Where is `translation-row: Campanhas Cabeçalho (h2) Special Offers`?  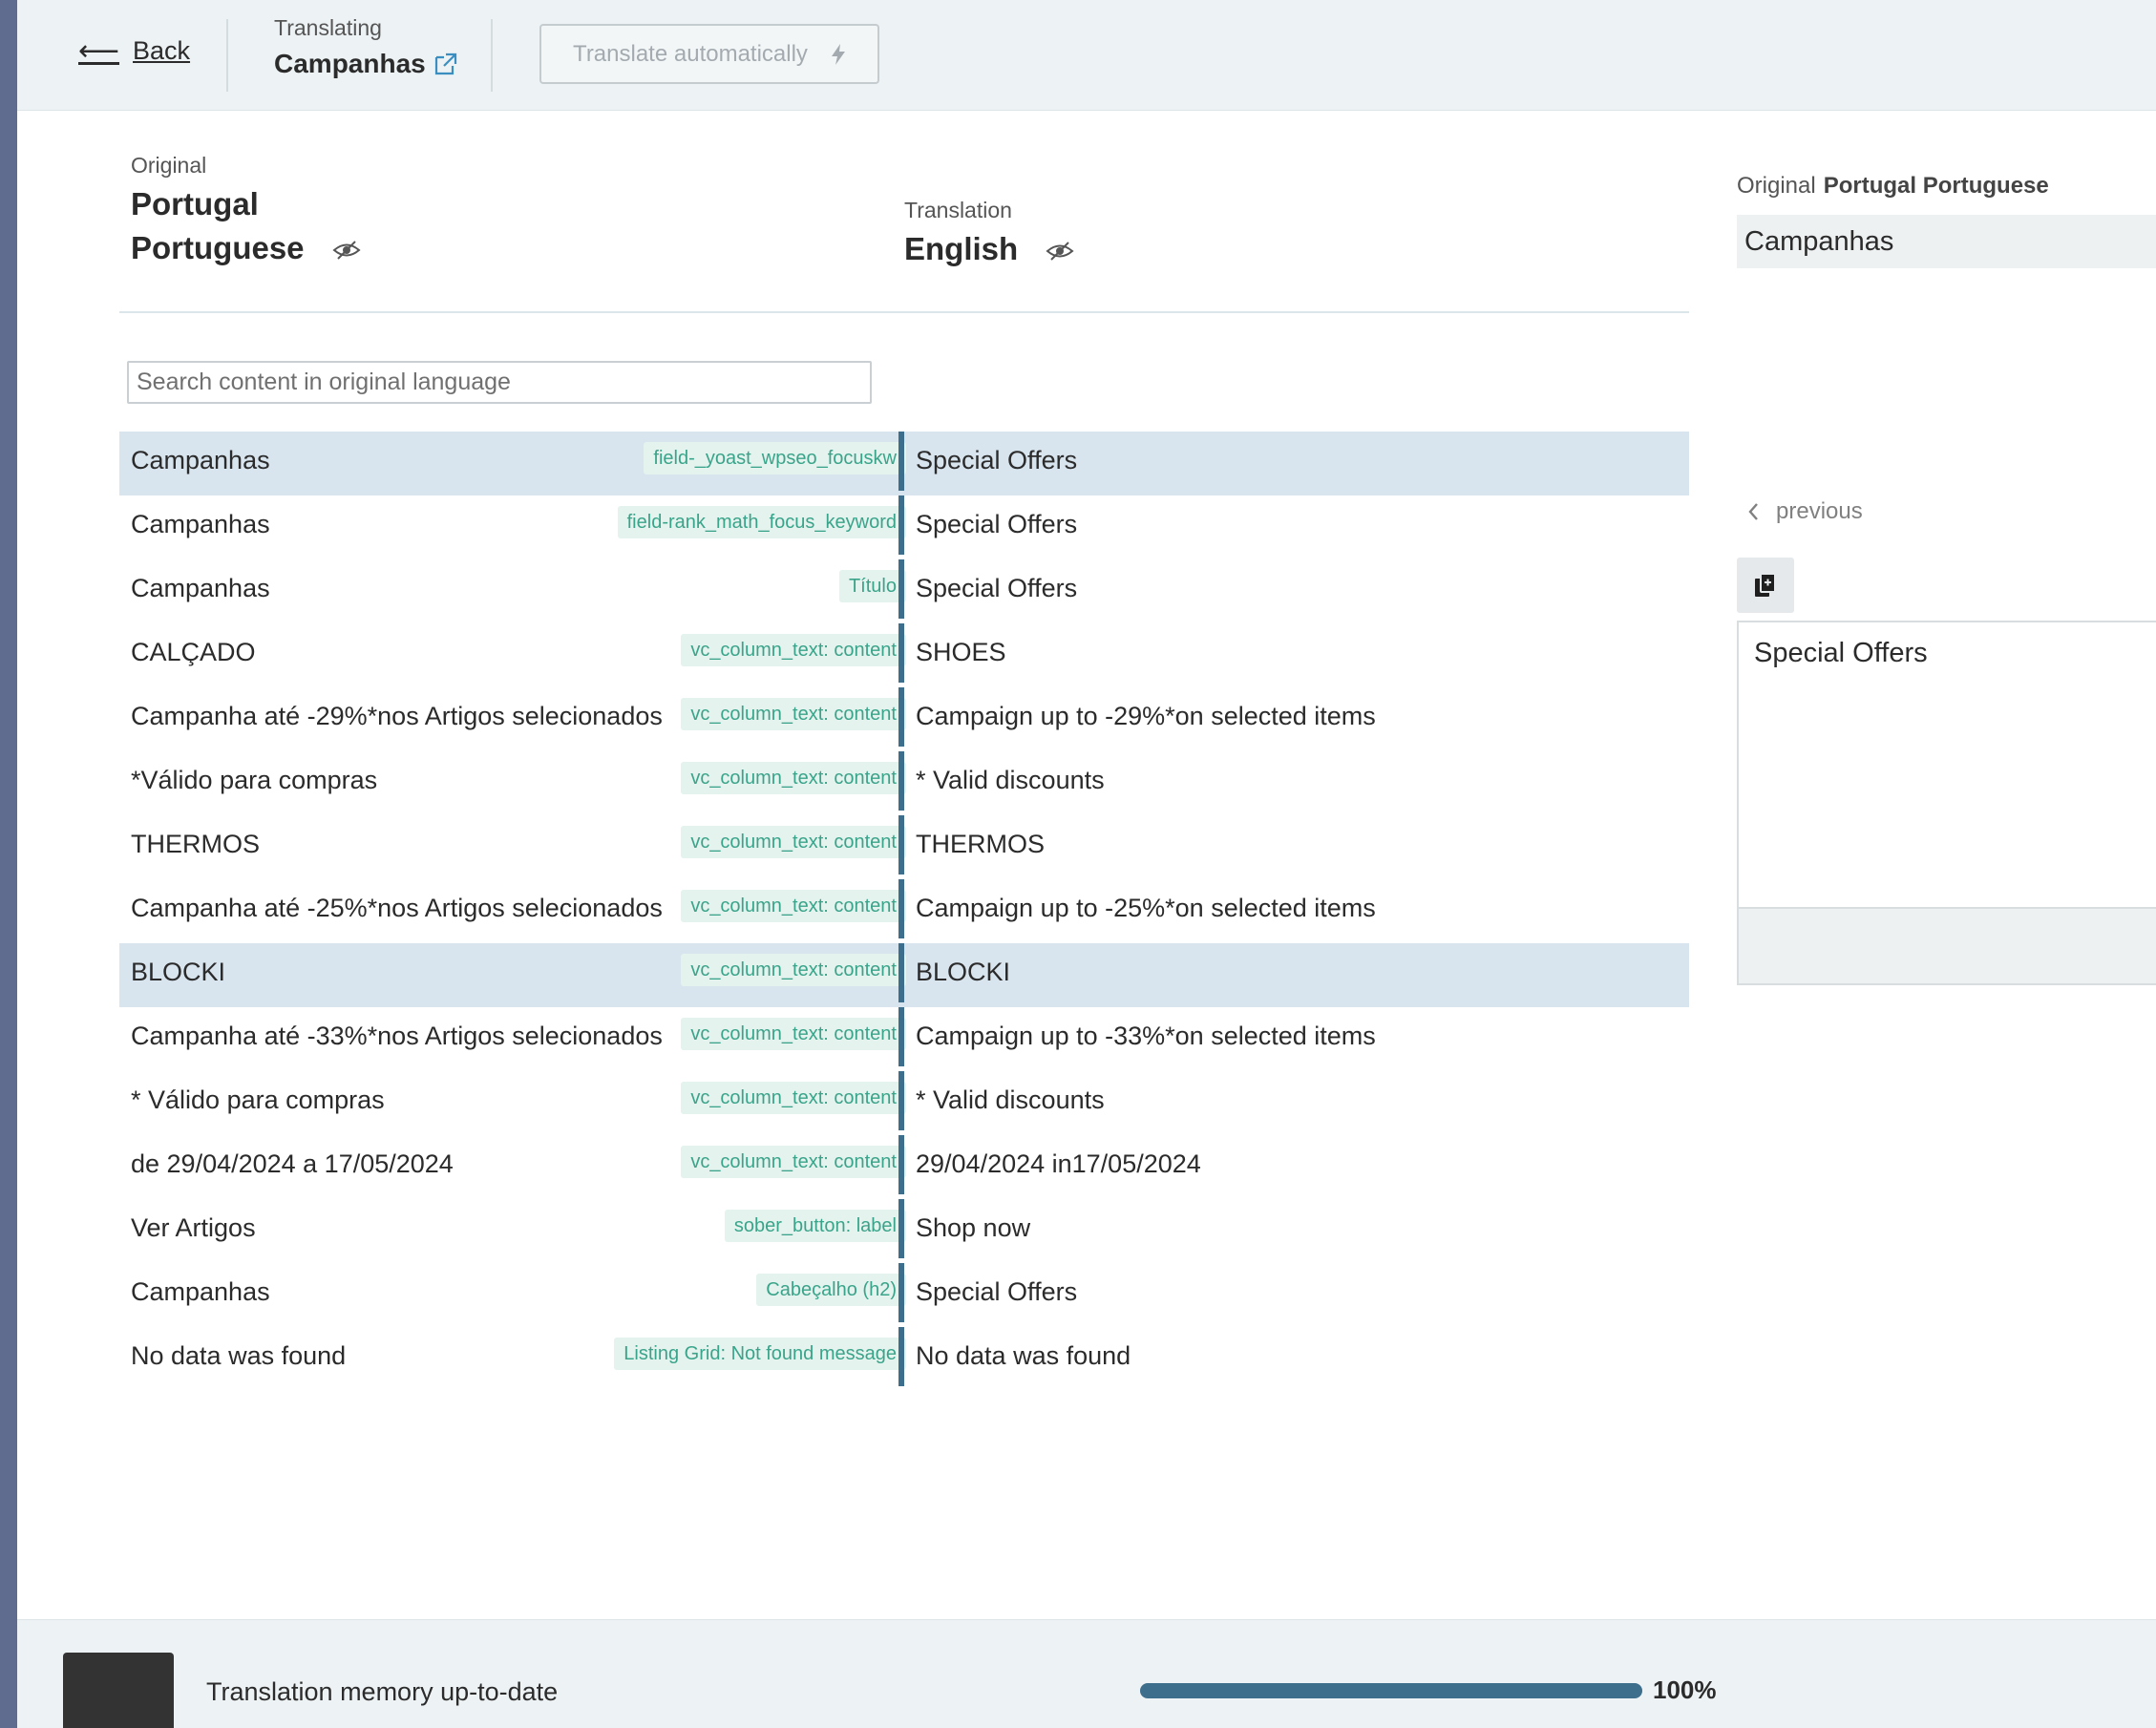 translation-row: Campanhas Cabeçalho (h2) Special Offers is located at coordinates (904, 1295).